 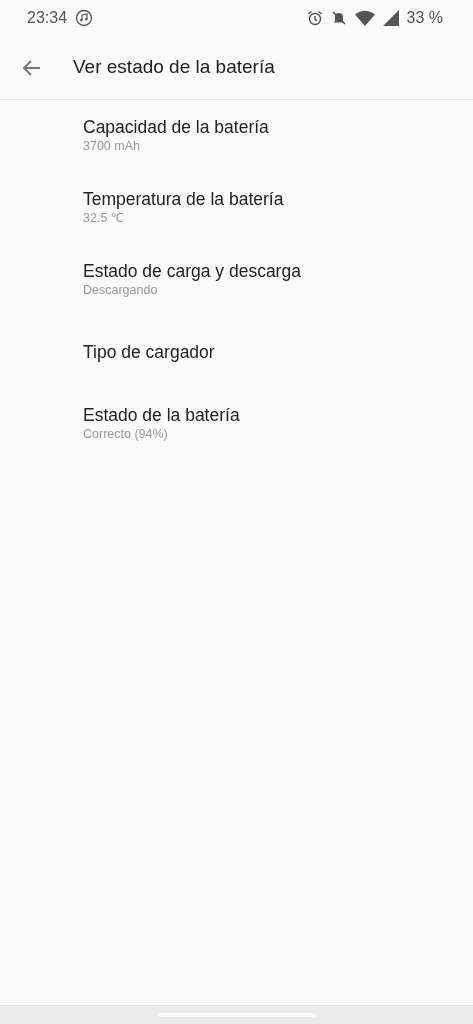 I want to click on status-time: 23:34, so click(x=47, y=18).